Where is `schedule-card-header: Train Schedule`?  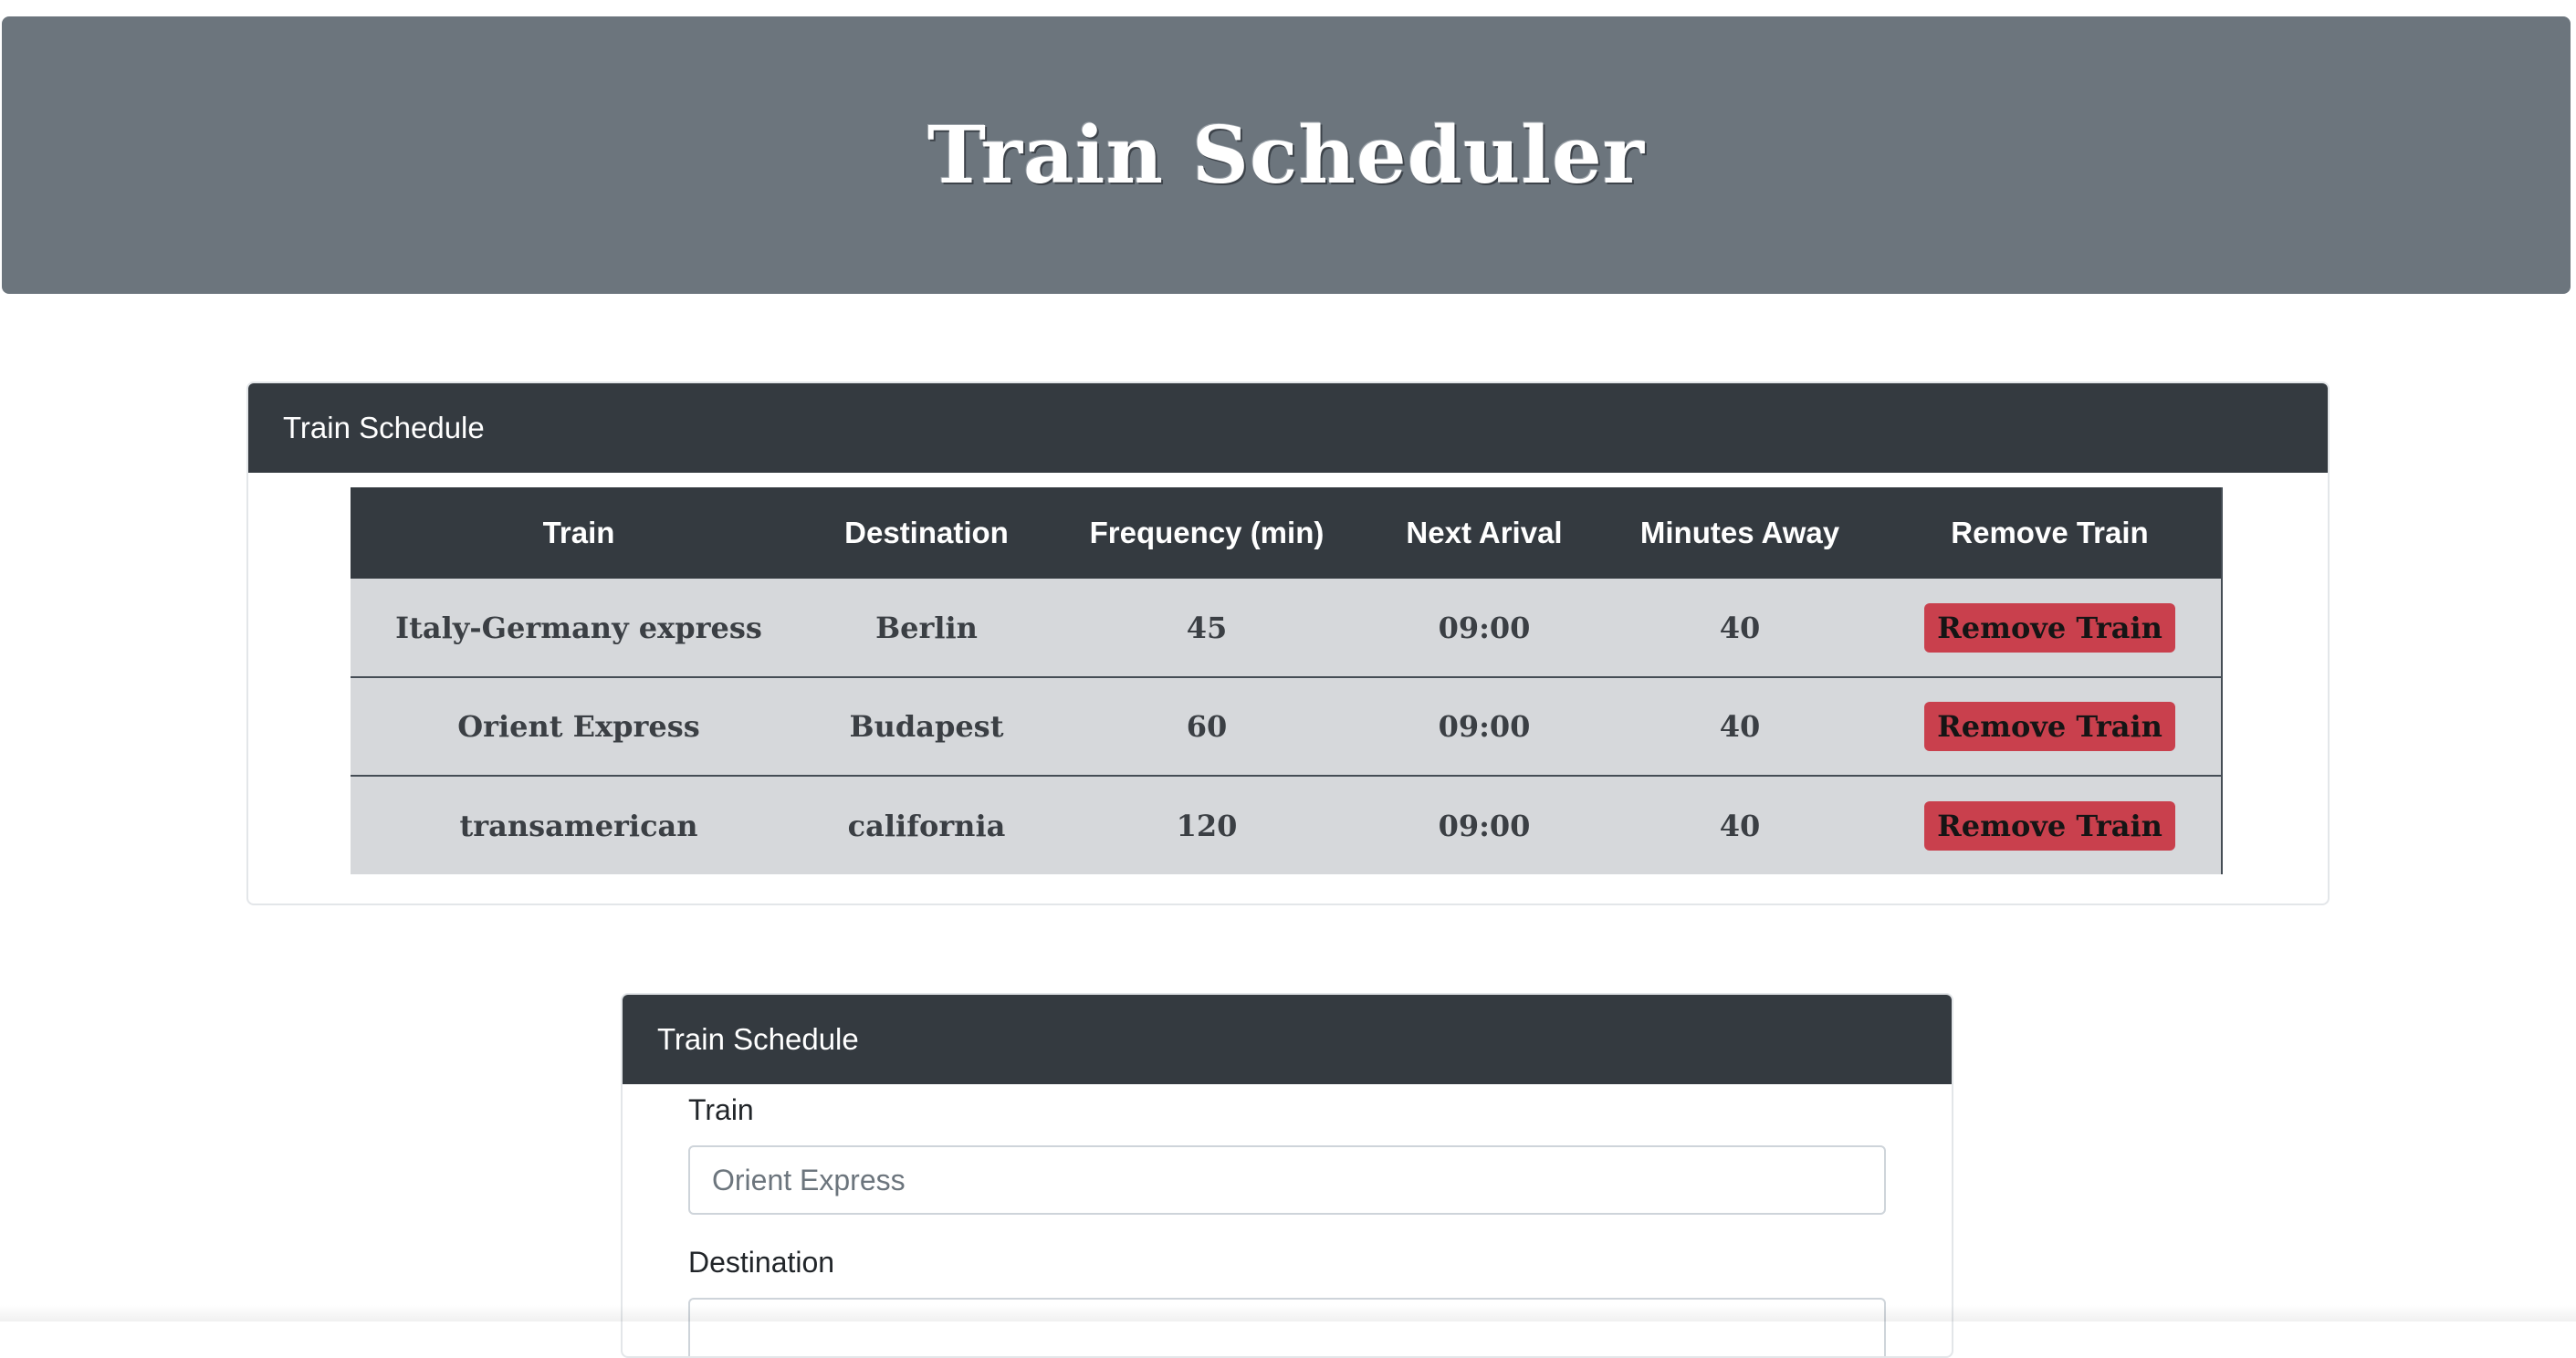
schedule-card-header: Train Schedule is located at coordinates (1288, 428).